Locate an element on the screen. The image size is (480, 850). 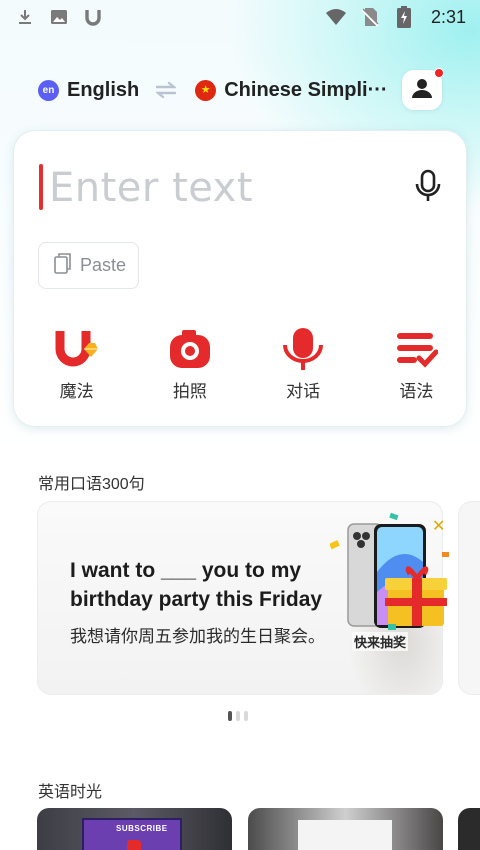
source-language-badge: en is located at coordinates (48, 90).